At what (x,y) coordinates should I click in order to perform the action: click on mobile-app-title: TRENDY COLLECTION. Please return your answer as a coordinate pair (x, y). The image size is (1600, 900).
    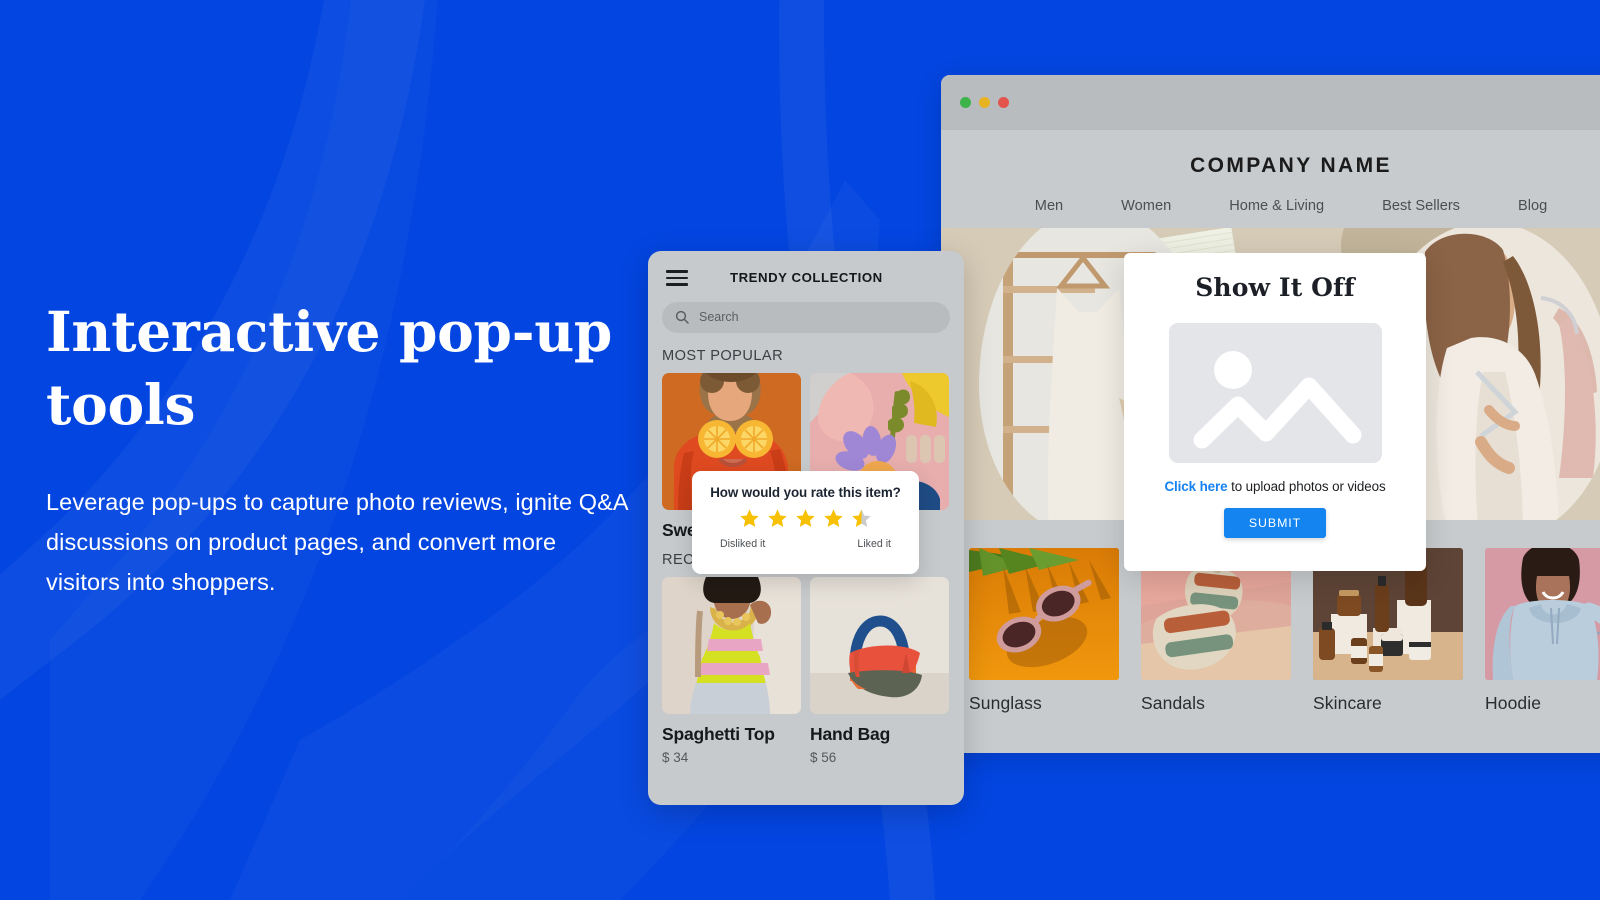
    Looking at the image, I should click on (806, 278).